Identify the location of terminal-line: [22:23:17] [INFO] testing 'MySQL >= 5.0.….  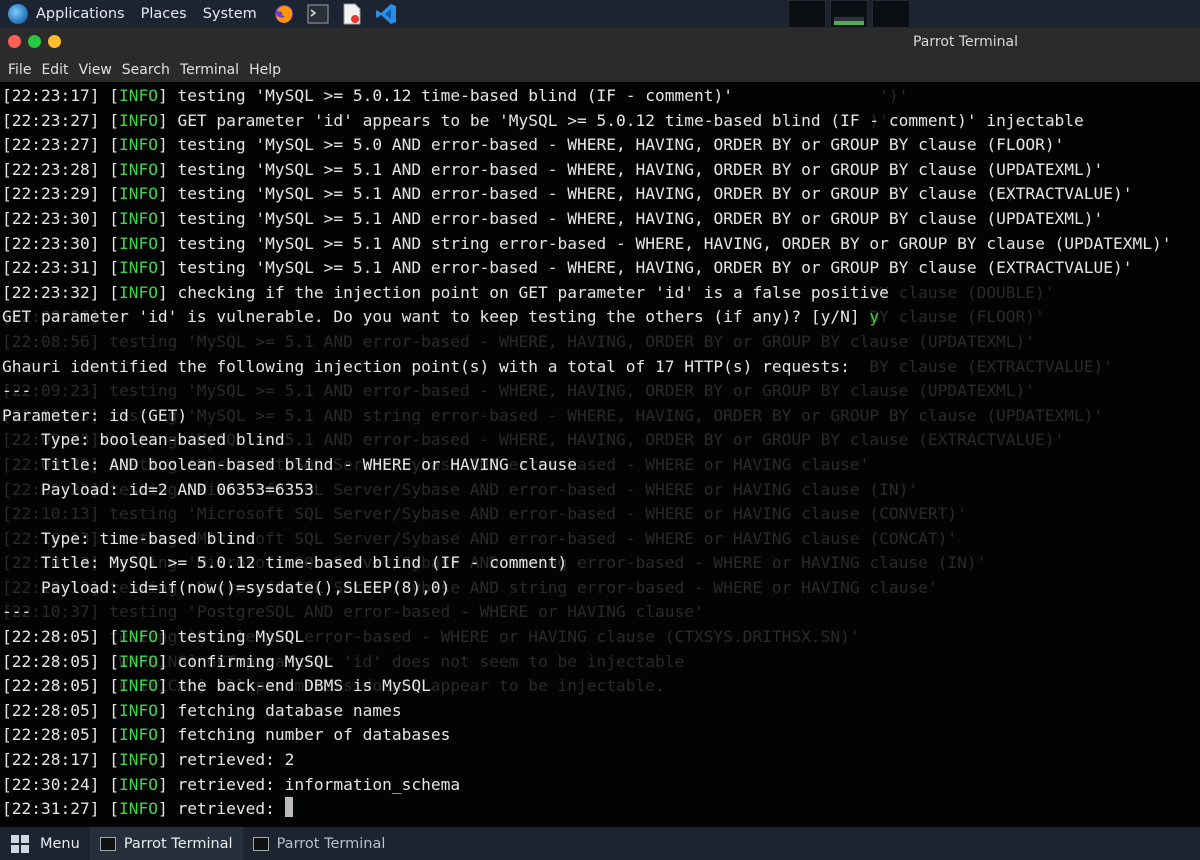
(367, 95).